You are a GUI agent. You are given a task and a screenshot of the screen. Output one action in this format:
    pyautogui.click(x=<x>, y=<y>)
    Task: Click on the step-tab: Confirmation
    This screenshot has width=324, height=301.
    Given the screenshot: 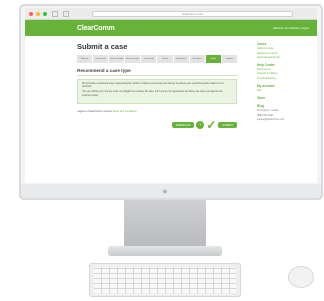 What is the action you would take?
    pyautogui.click(x=181, y=59)
    